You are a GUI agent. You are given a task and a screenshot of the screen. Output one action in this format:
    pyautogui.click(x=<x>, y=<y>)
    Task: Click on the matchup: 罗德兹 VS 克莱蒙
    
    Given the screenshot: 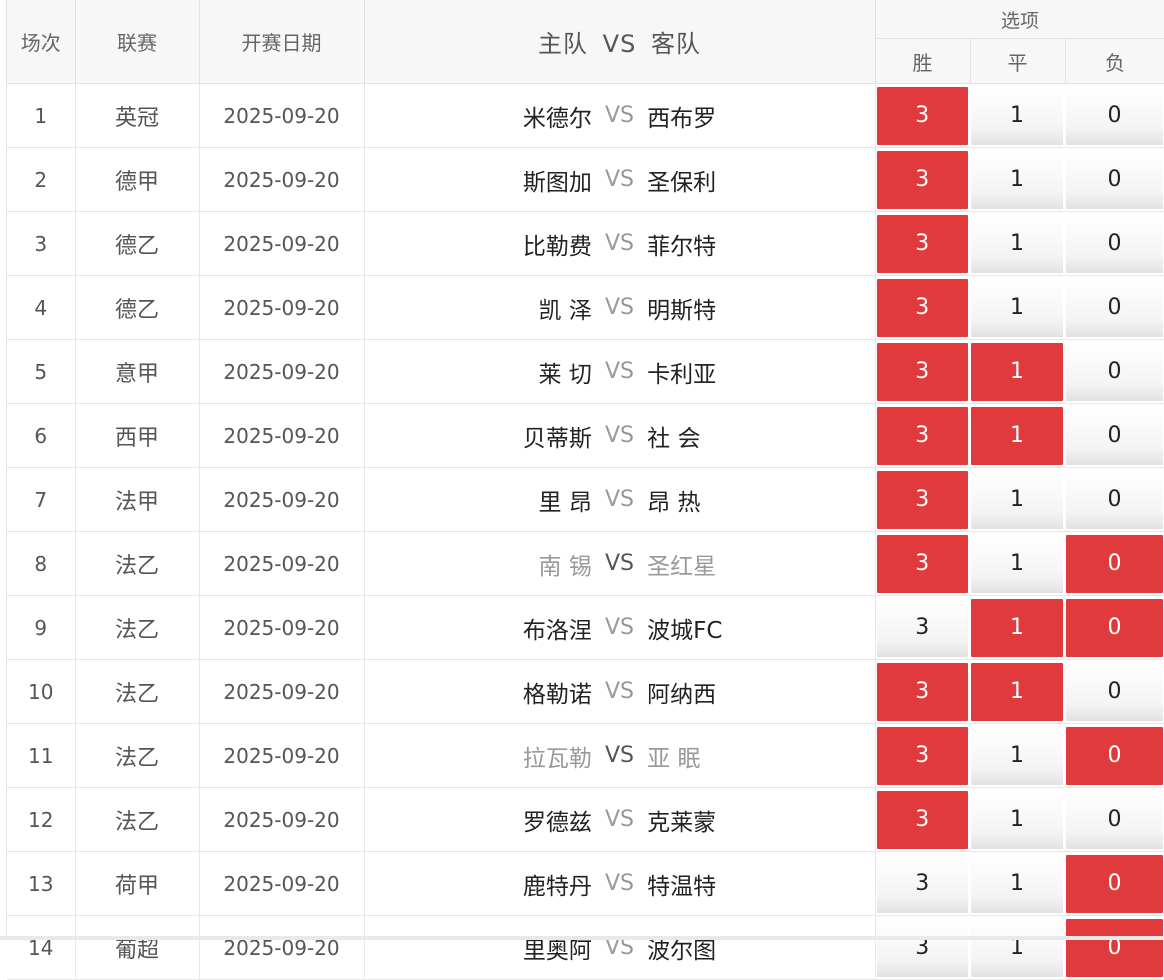 What is the action you would take?
    pyautogui.click(x=620, y=820)
    